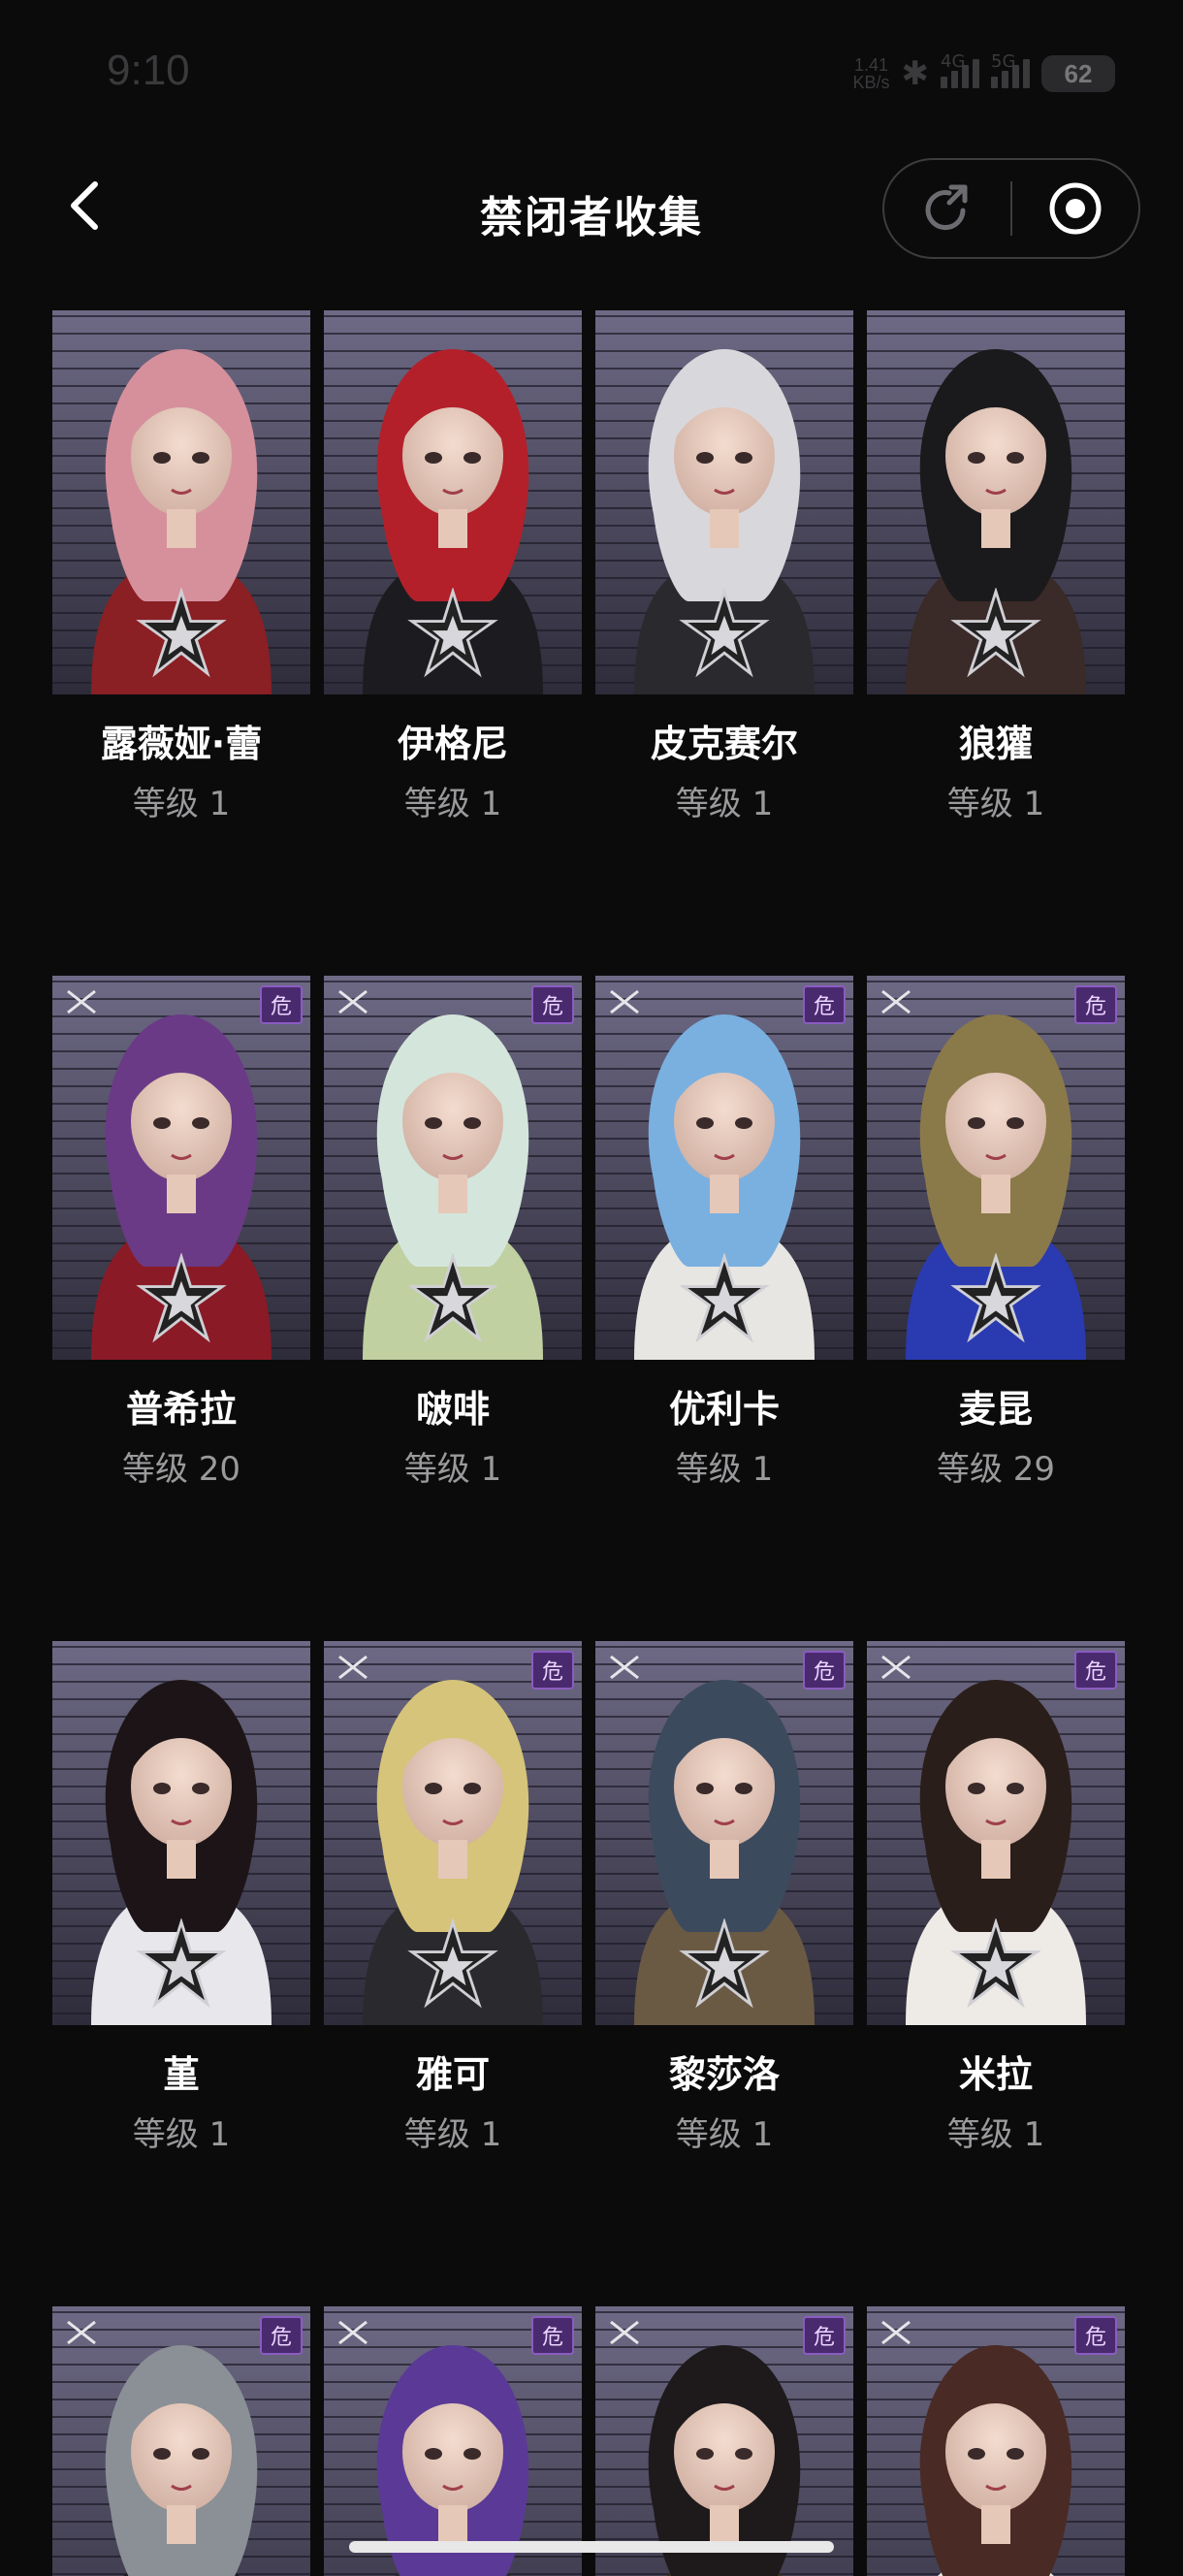  I want to click on character-name: 露薇娅·蕾, so click(181, 744).